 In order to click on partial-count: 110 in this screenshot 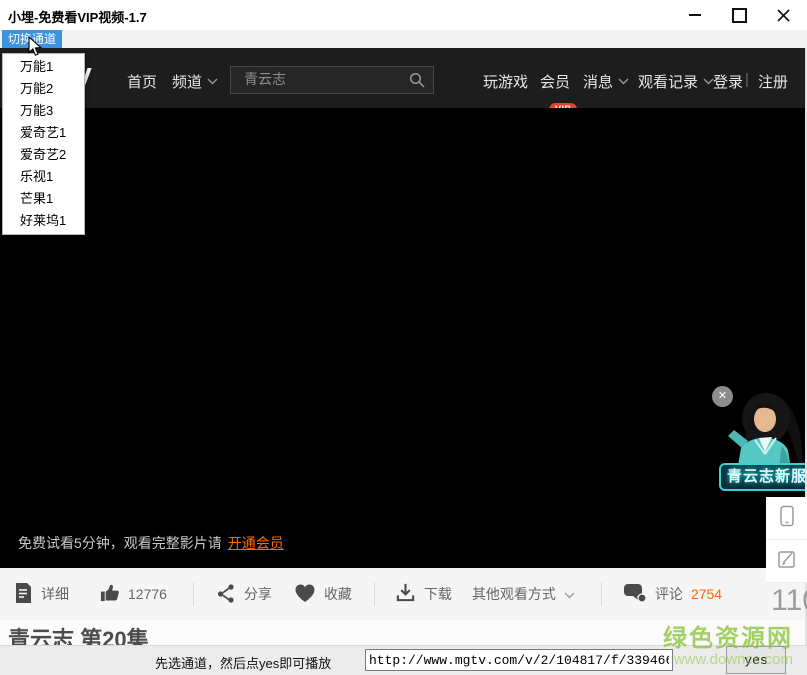, I will do `click(789, 600)`.